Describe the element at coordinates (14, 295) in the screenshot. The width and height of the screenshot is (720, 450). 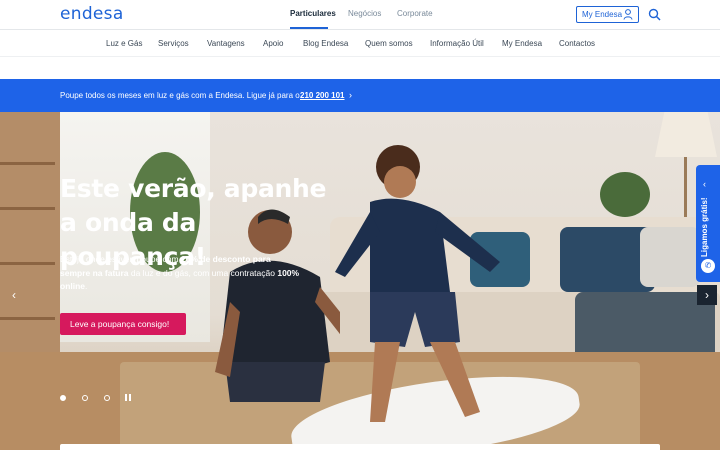
I see `carousel-prev-arrow: ‹` at that location.